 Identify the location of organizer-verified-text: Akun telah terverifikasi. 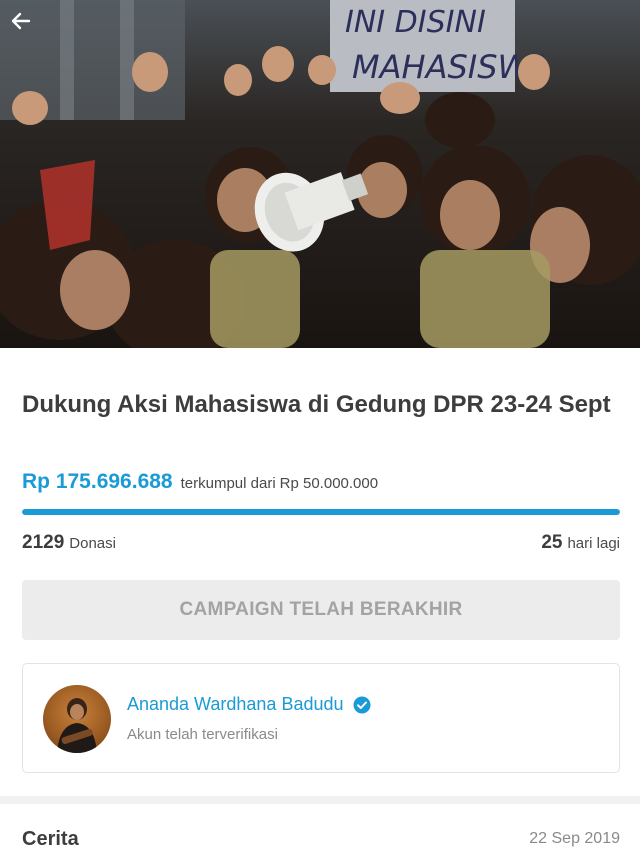
(202, 734).